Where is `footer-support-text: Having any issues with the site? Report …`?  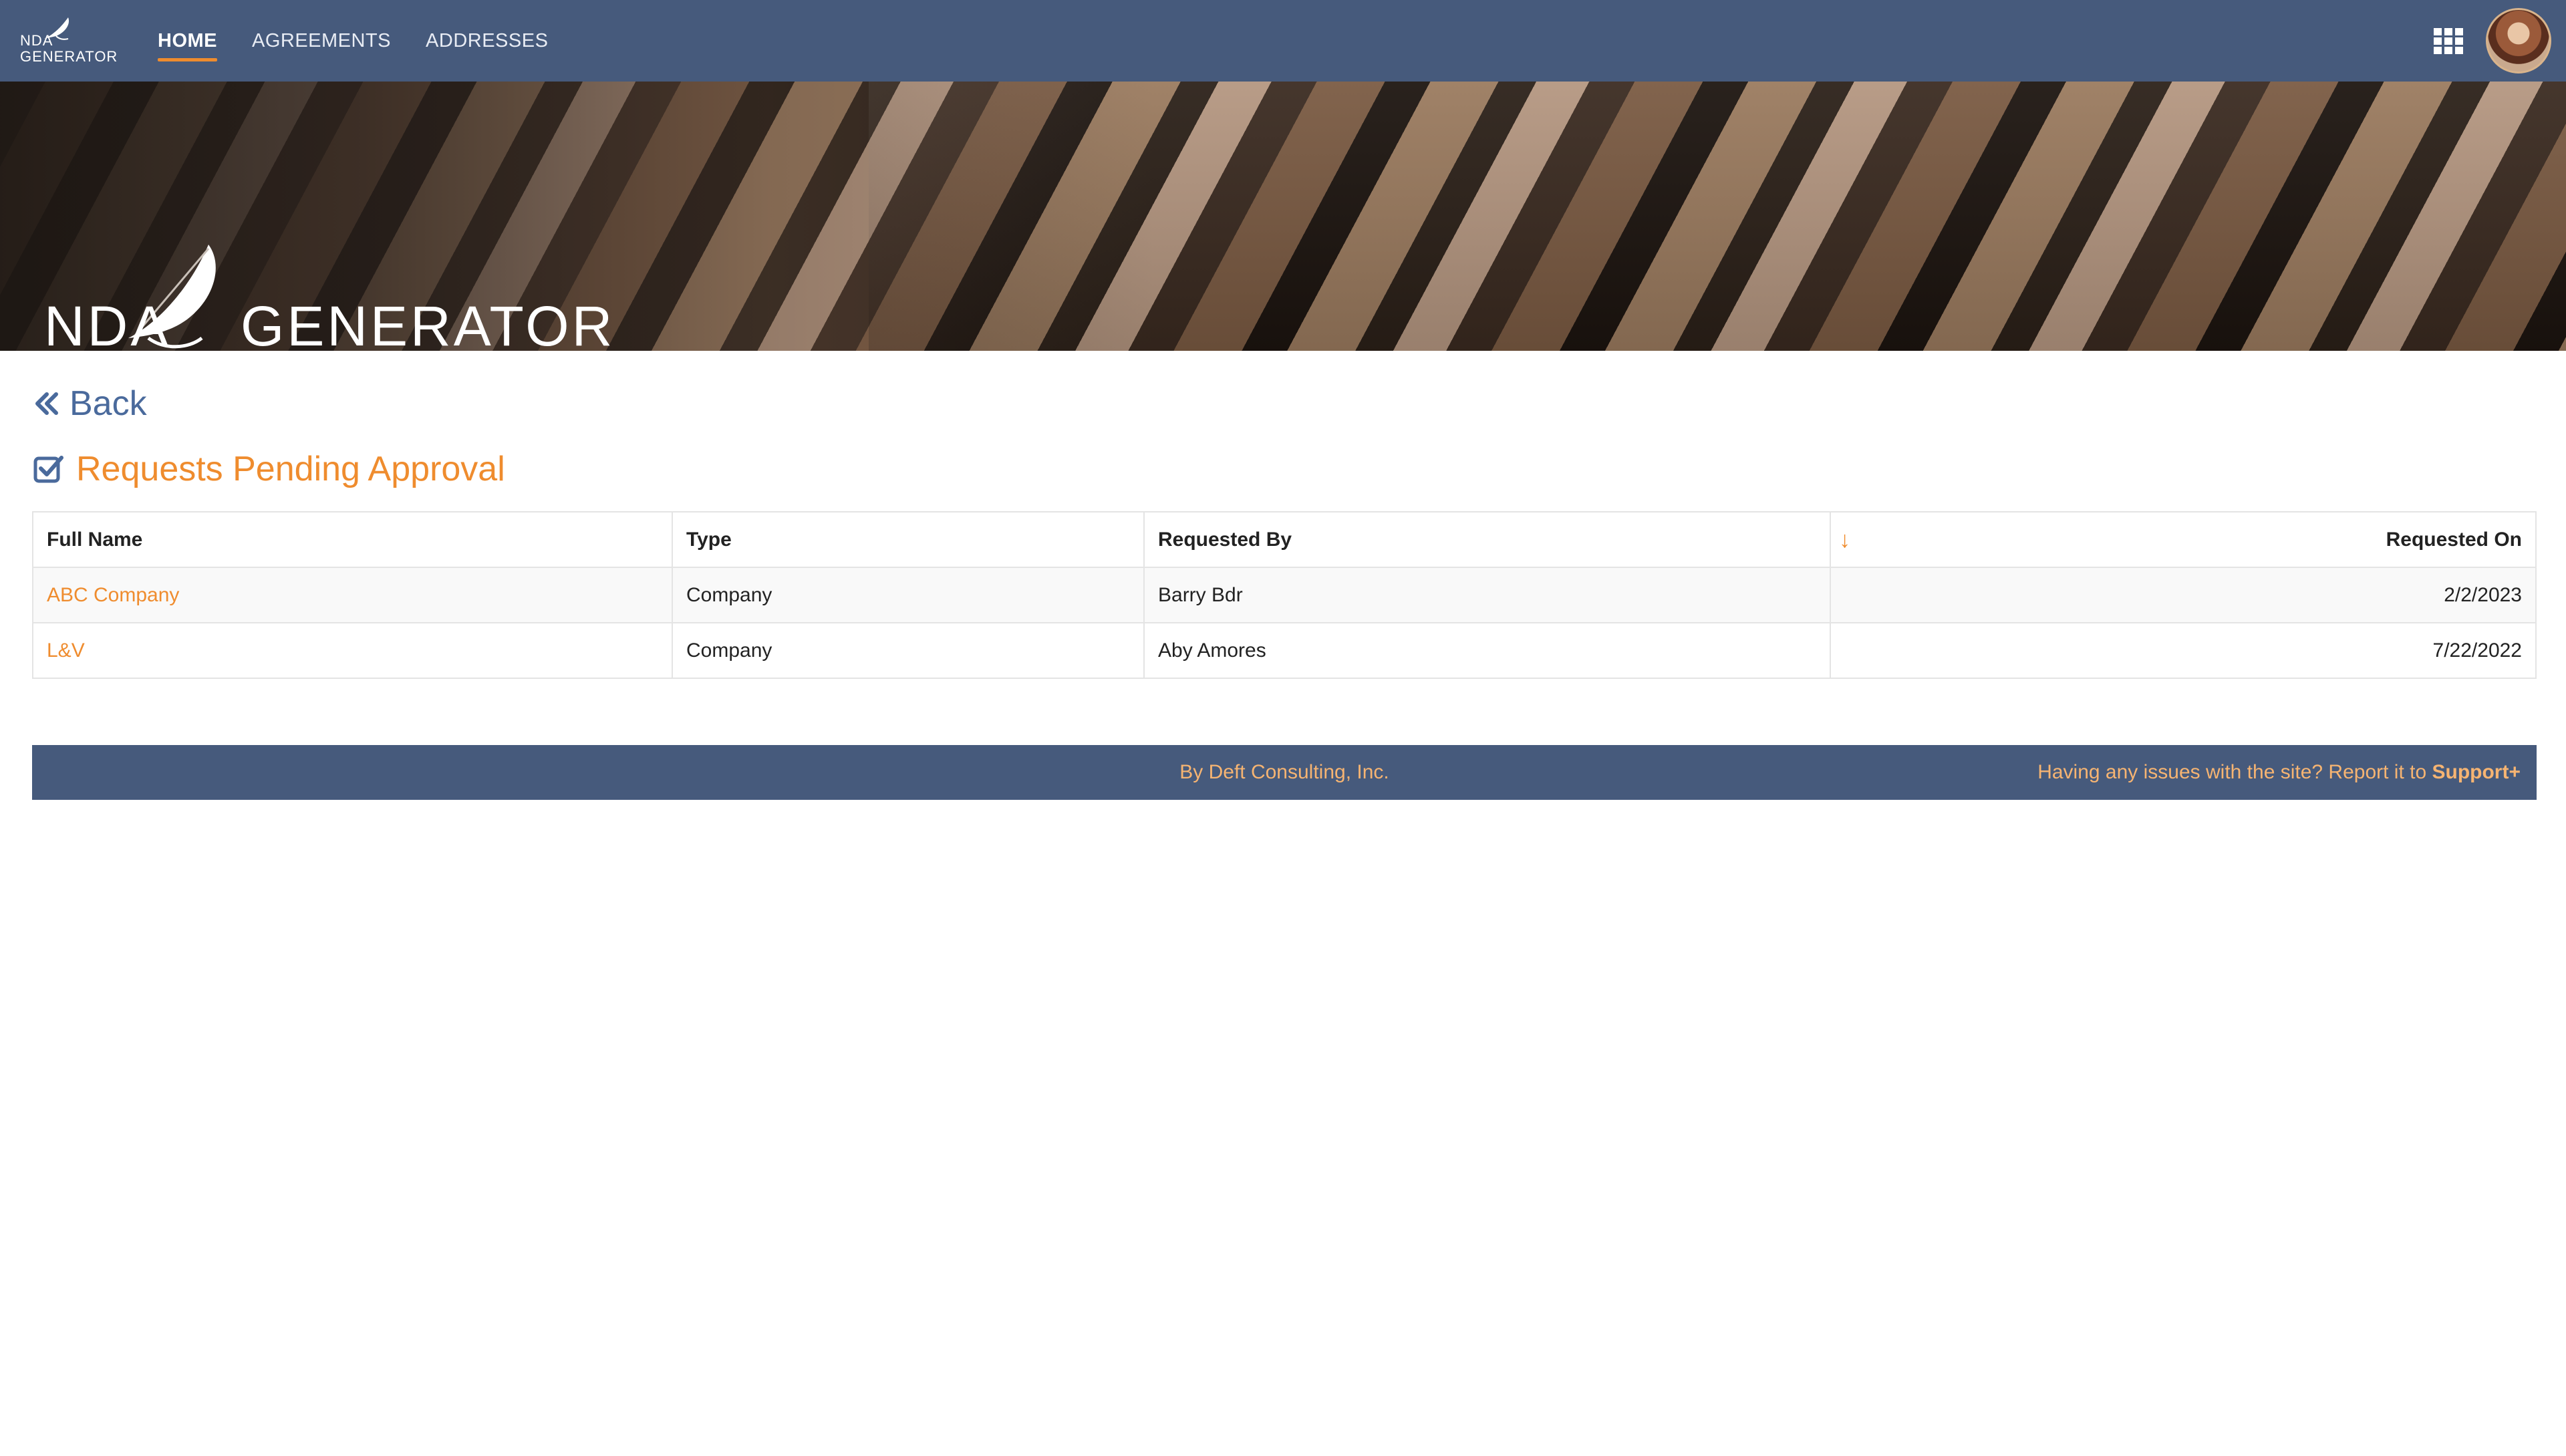
footer-support-text: Having any issues with the site? Report … is located at coordinates (2234, 772).